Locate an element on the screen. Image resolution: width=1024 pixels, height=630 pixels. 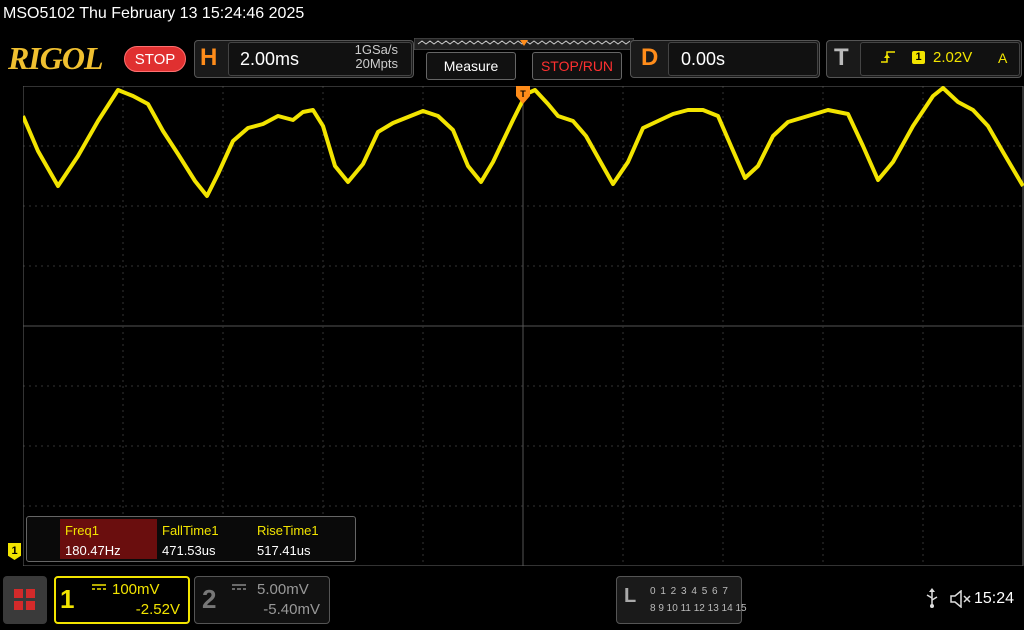
channel2-scale: 5.00mV is located at coordinates (283, 589).